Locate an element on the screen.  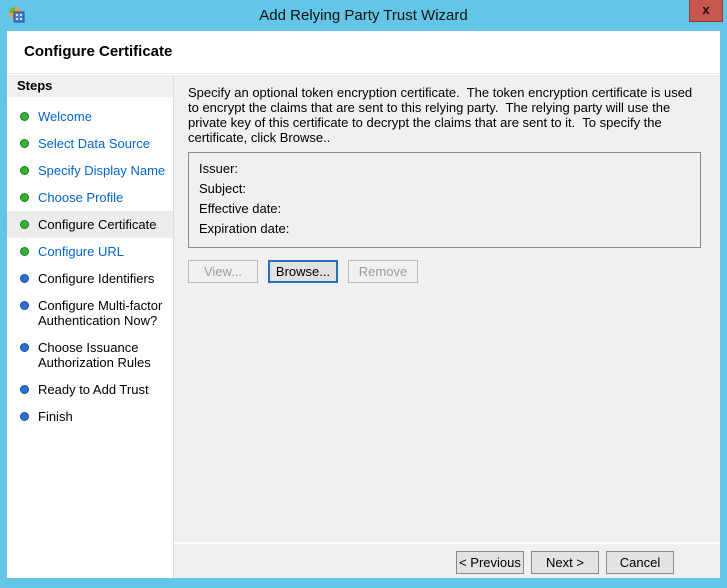
next-button: Next > is located at coordinates (565, 562).